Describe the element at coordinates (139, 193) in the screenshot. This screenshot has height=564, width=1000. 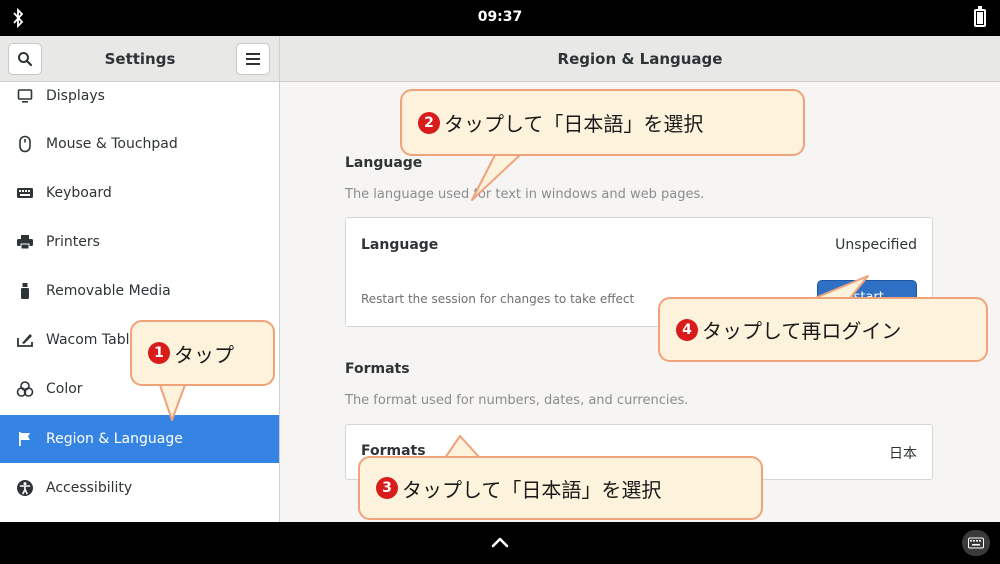
I see `sidebar-item-keyboard: Keyboard` at that location.